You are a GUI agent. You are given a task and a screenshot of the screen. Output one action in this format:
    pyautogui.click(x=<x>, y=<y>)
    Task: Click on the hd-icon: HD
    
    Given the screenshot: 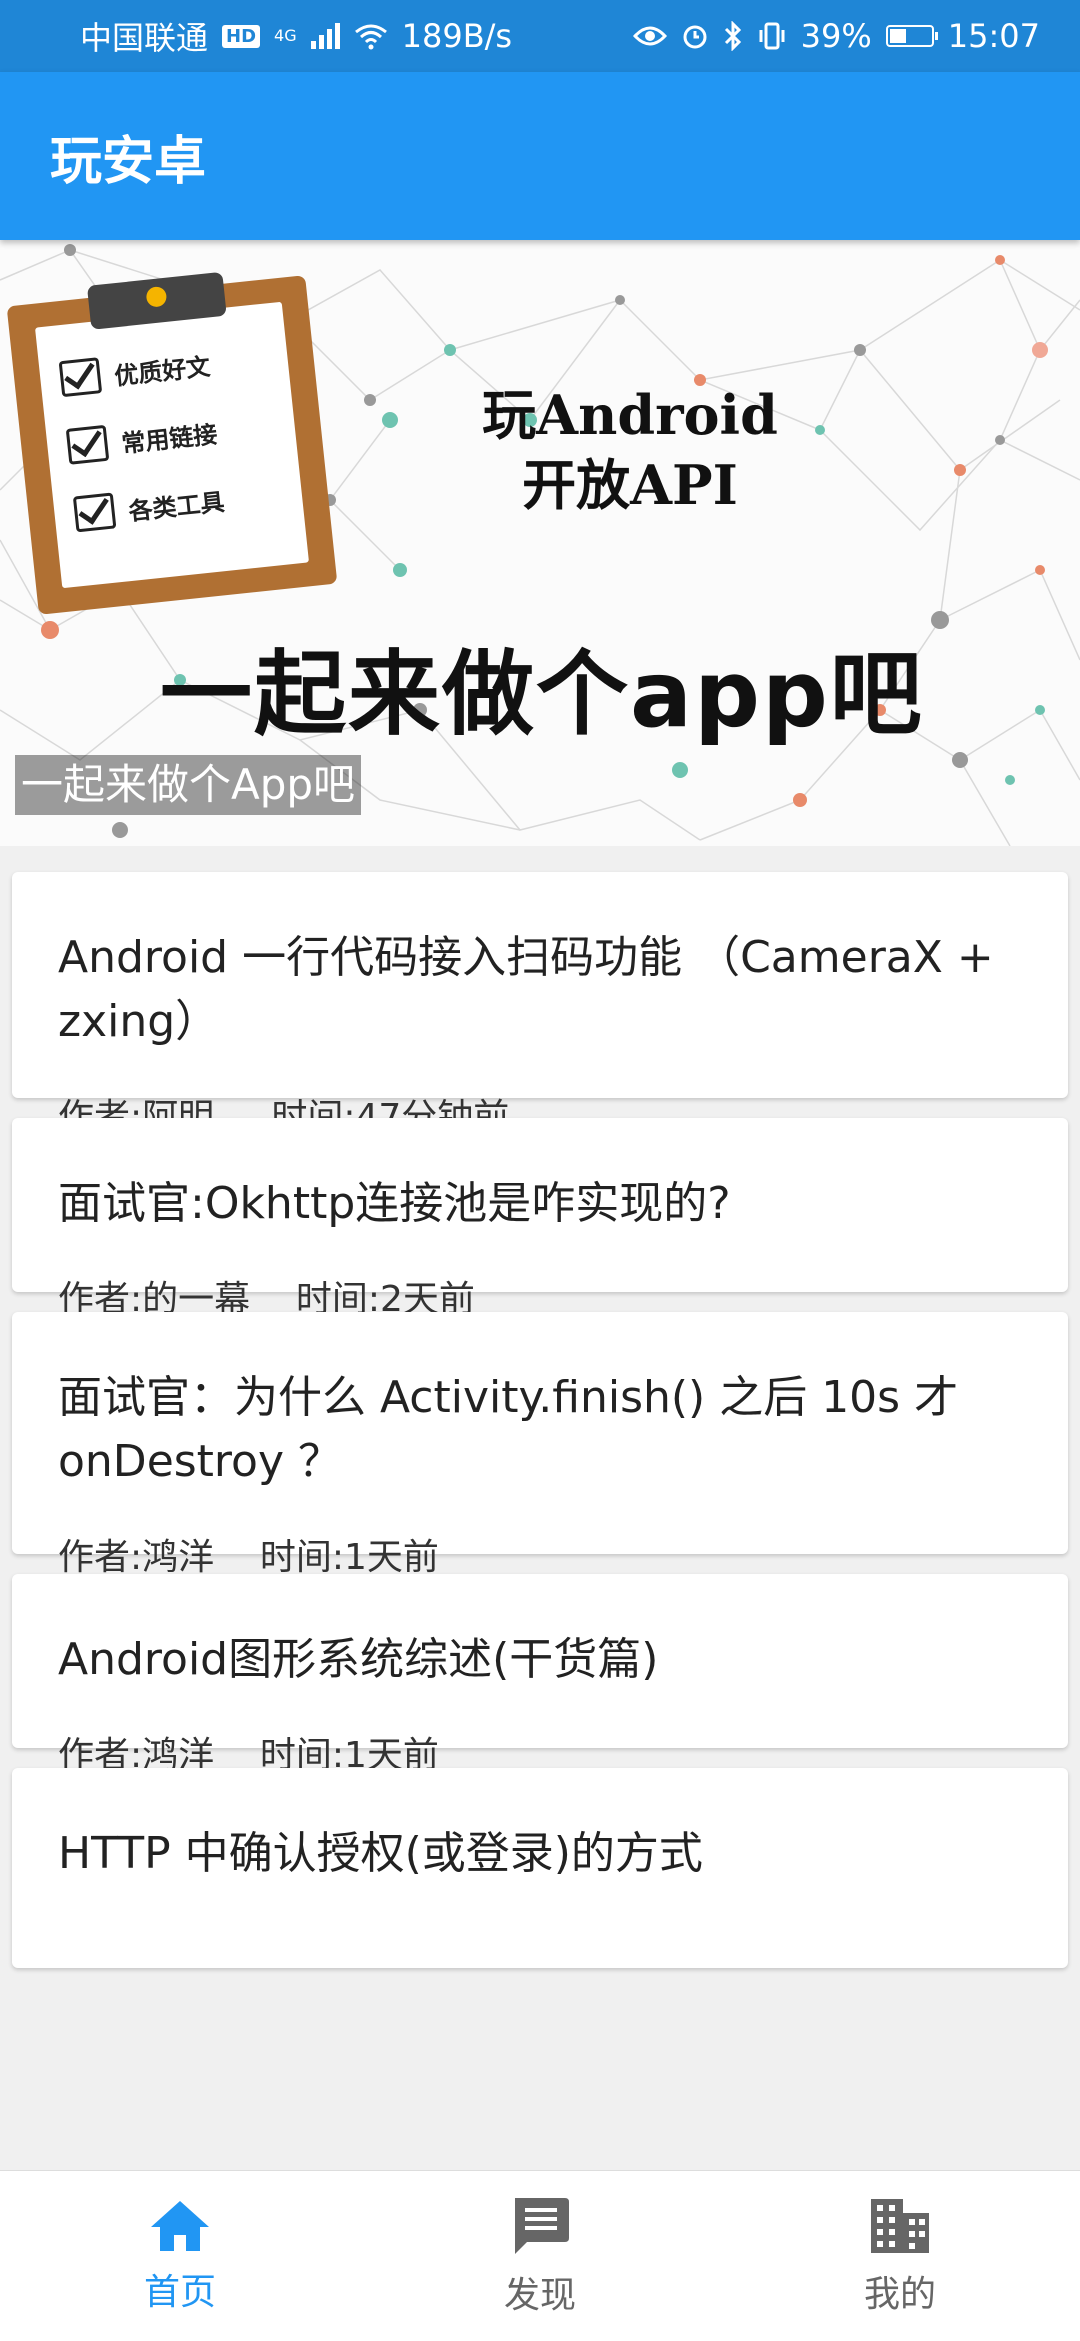 What is the action you would take?
    pyautogui.click(x=241, y=36)
    